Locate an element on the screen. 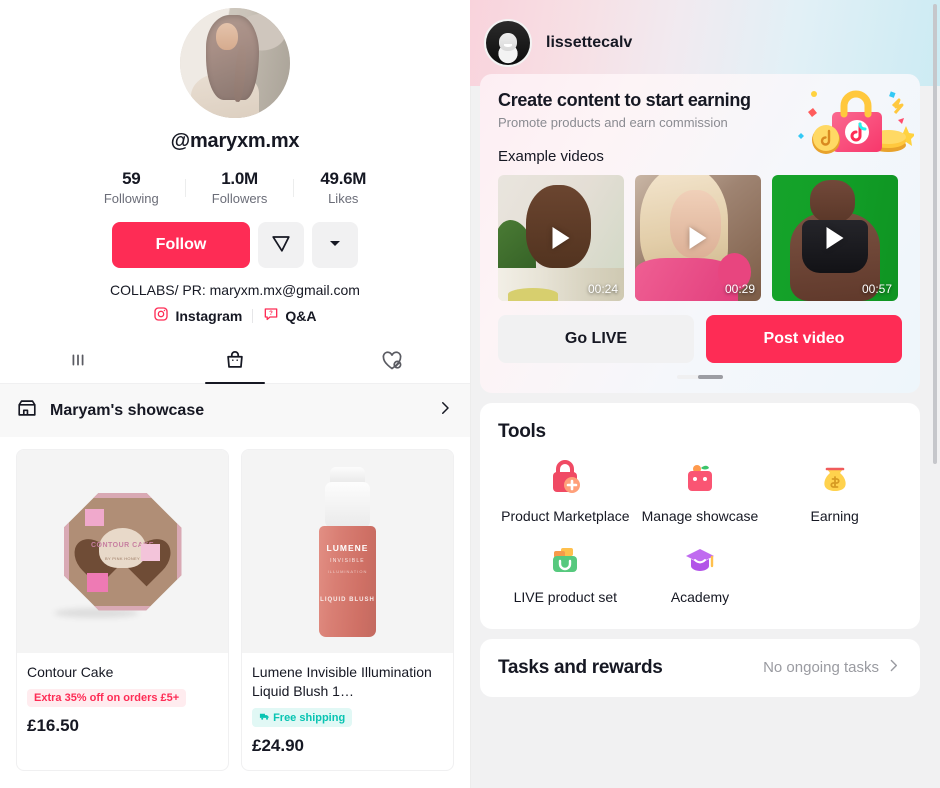 The width and height of the screenshot is (940, 788). tab-liked is located at coordinates (391, 362).